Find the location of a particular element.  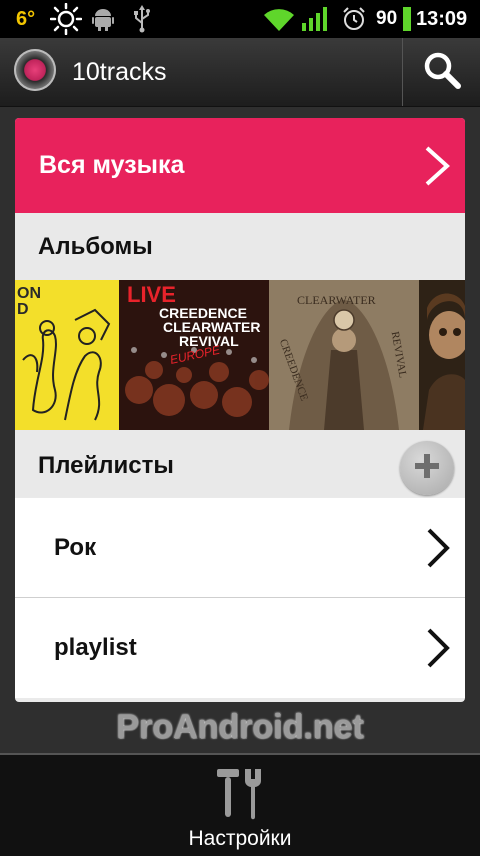

playlist-row: playlist is located at coordinates (240, 648).